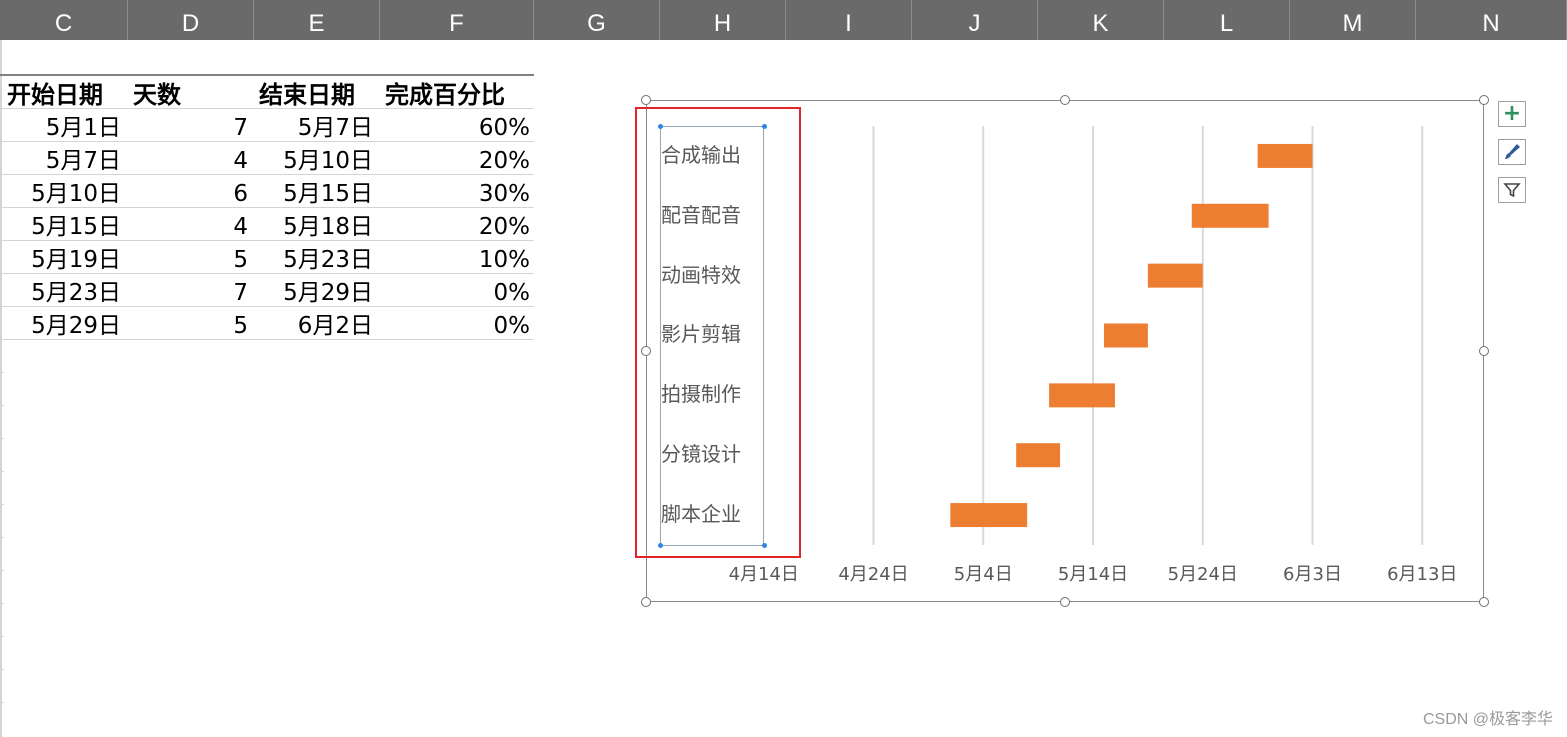  What do you see at coordinates (1512, 114) in the screenshot?
I see `chart-elements-button: +` at bounding box center [1512, 114].